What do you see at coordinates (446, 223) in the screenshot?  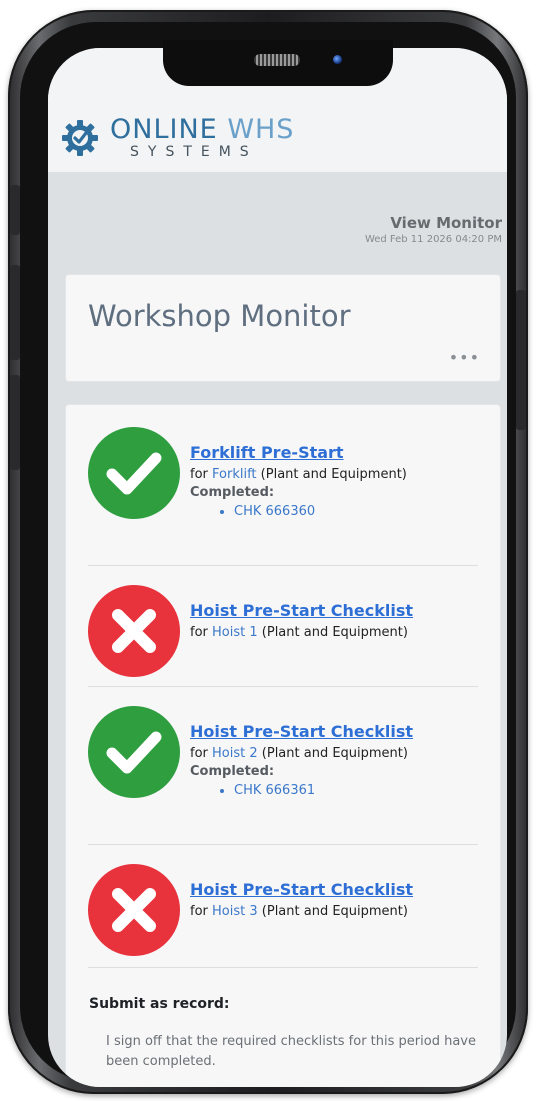 I see `view-title: View Monitor` at bounding box center [446, 223].